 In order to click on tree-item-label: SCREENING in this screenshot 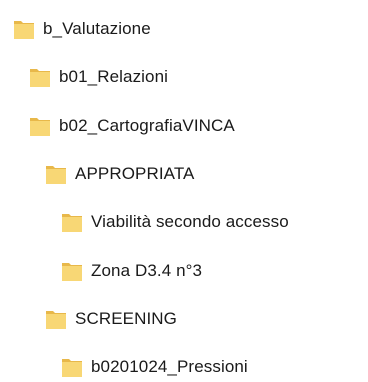, I will do `click(126, 318)`.